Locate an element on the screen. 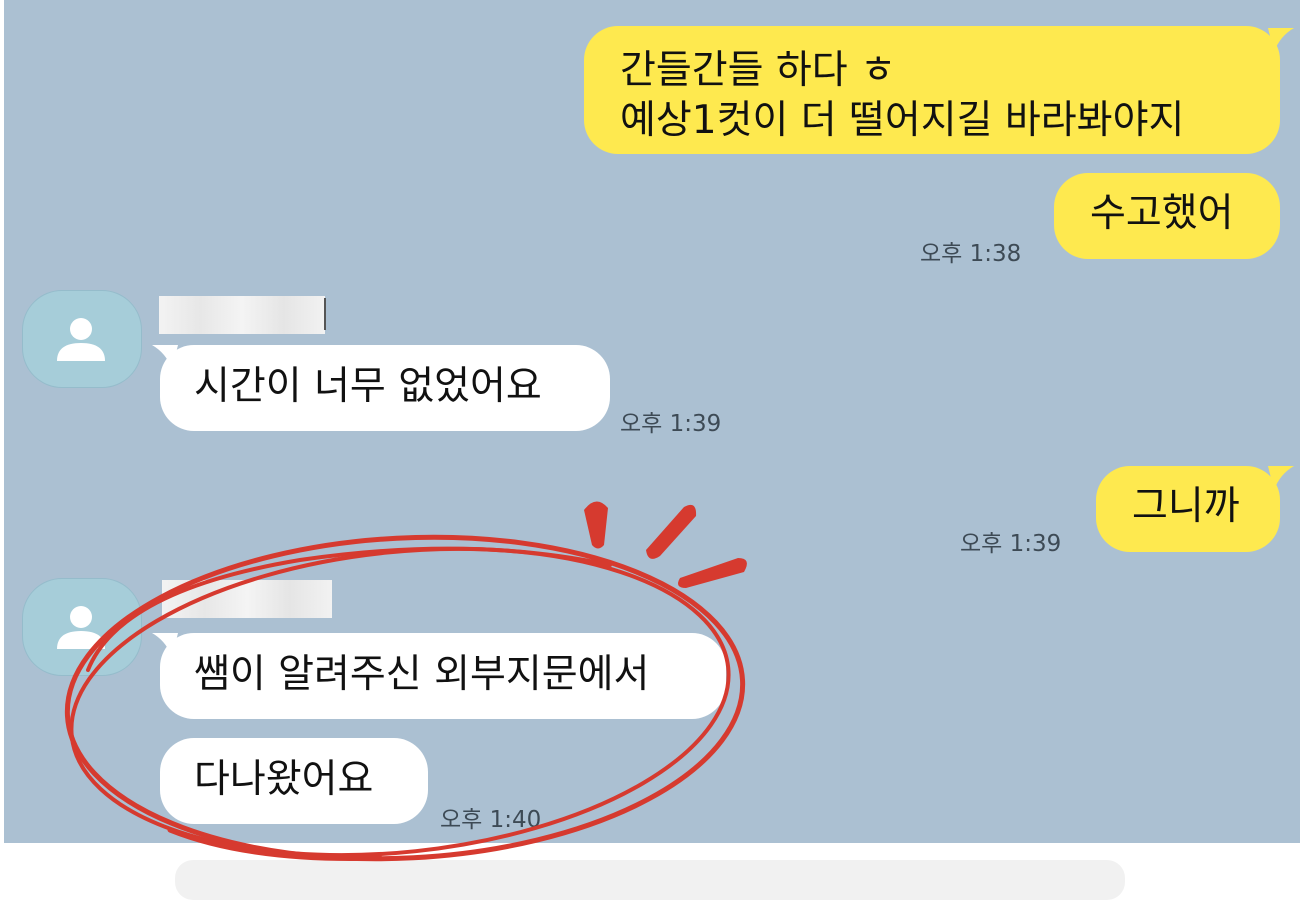 This screenshot has height=900, width=1300. my-message-bubble: 간들간들 하다 ㅎ 예상1컷이 더 떨어지길 바라봐야지 is located at coordinates (932, 90).